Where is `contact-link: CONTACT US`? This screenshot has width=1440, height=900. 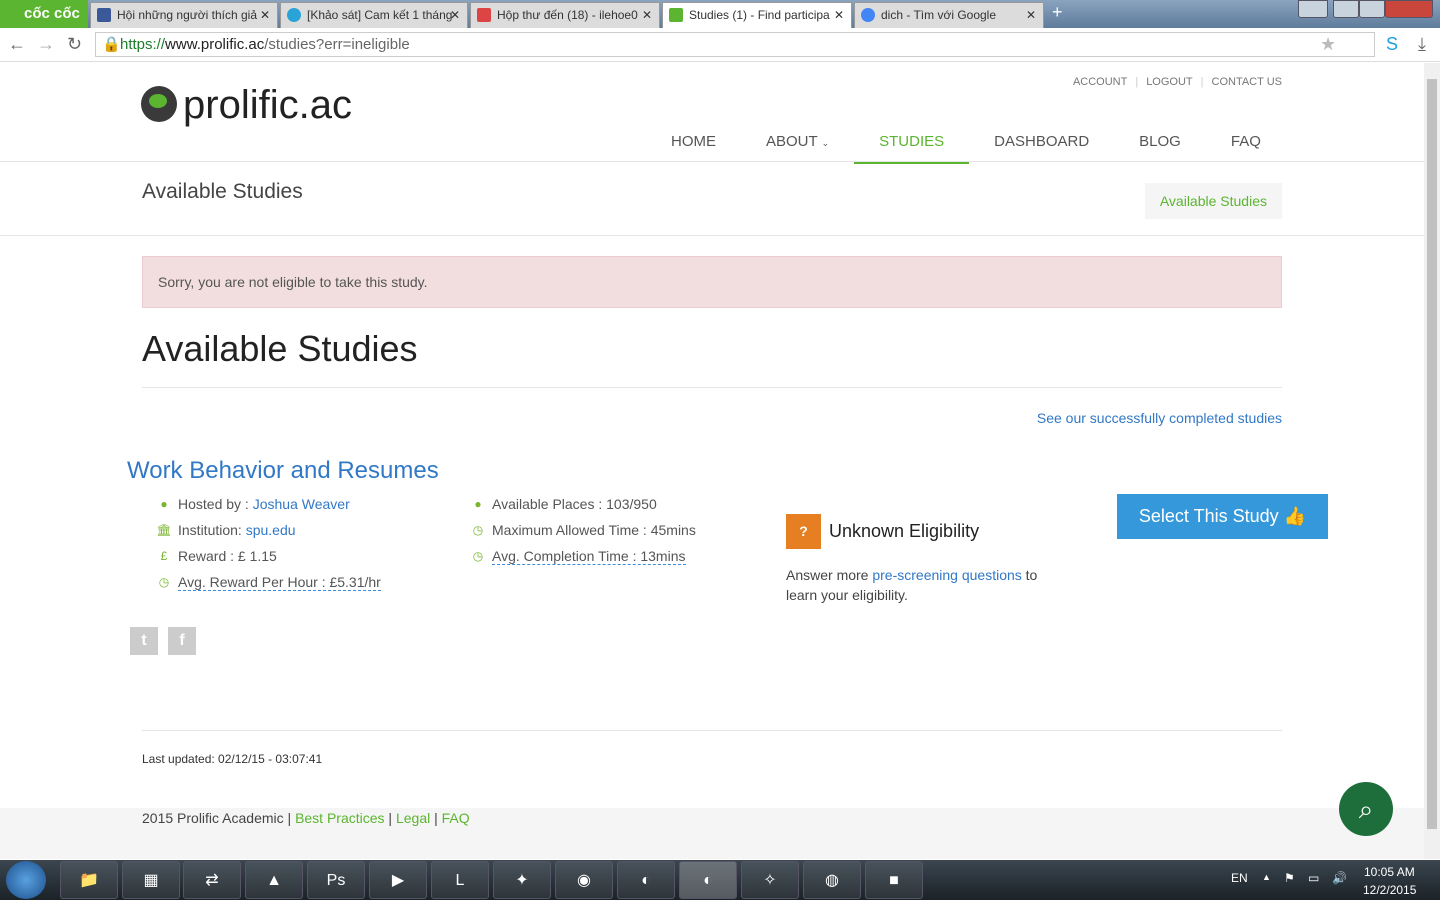 contact-link: CONTACT US is located at coordinates (1247, 82).